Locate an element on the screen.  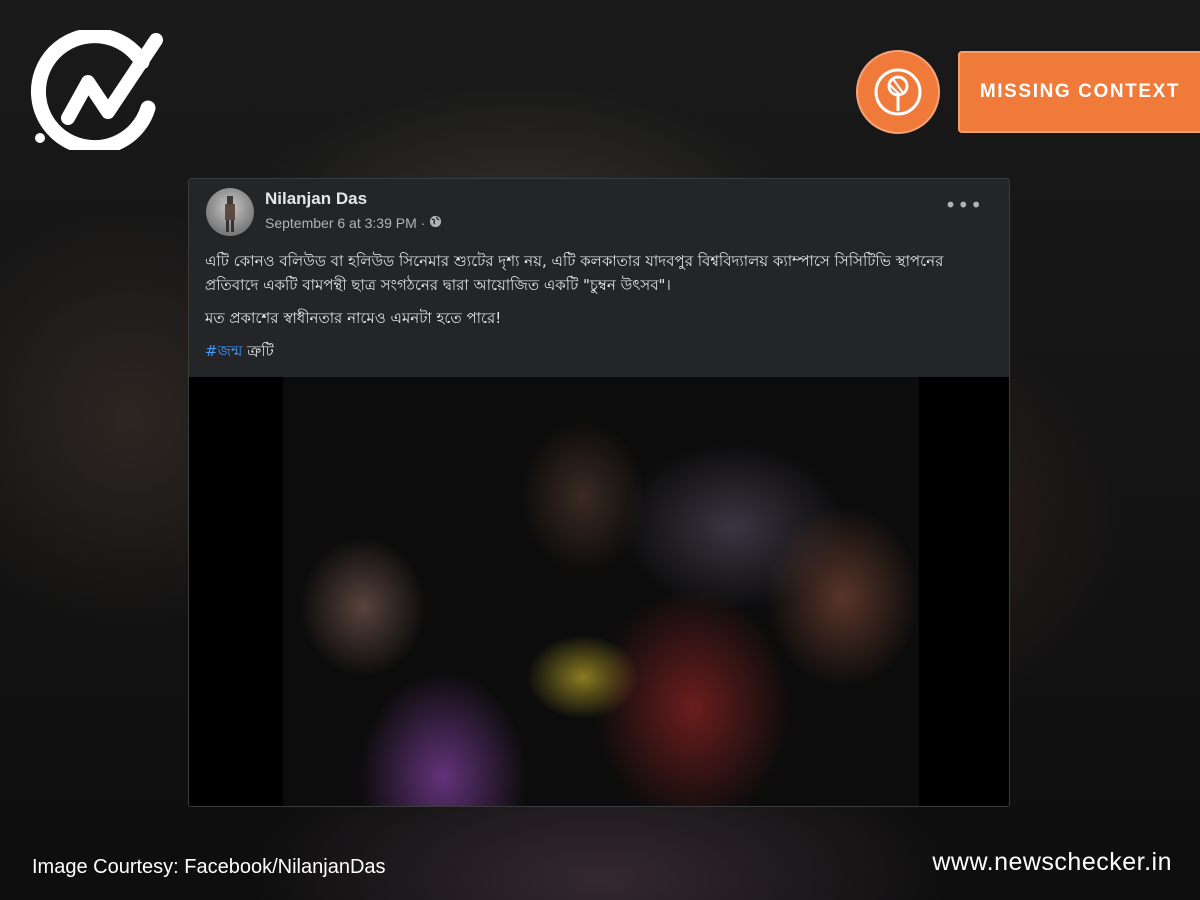
hashtag-link: #জন্ম is located at coordinates (223, 351).